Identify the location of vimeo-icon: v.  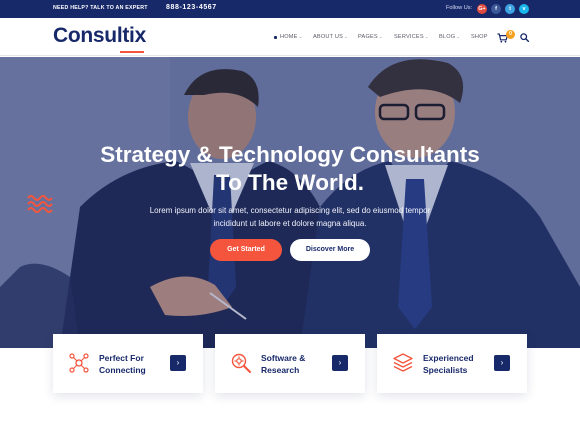
(524, 9).